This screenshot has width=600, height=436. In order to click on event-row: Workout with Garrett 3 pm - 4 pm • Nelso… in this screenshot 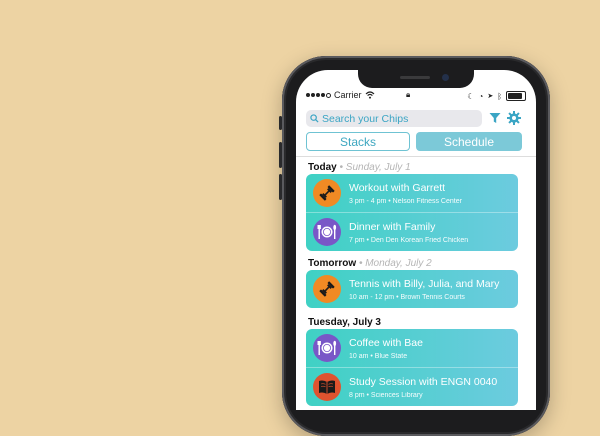, I will do `click(412, 193)`.